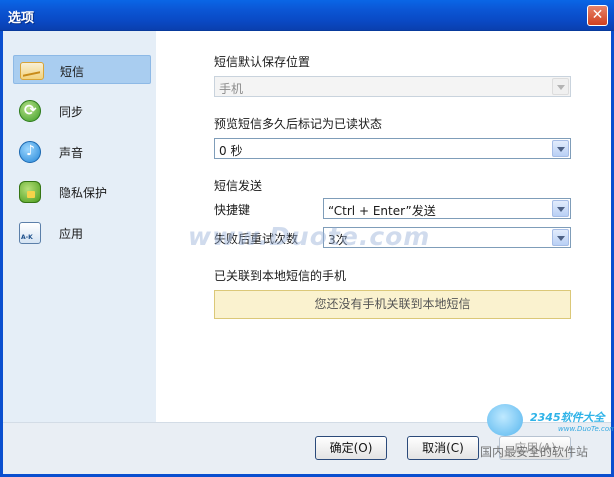  I want to click on sound-icon, so click(30, 152).